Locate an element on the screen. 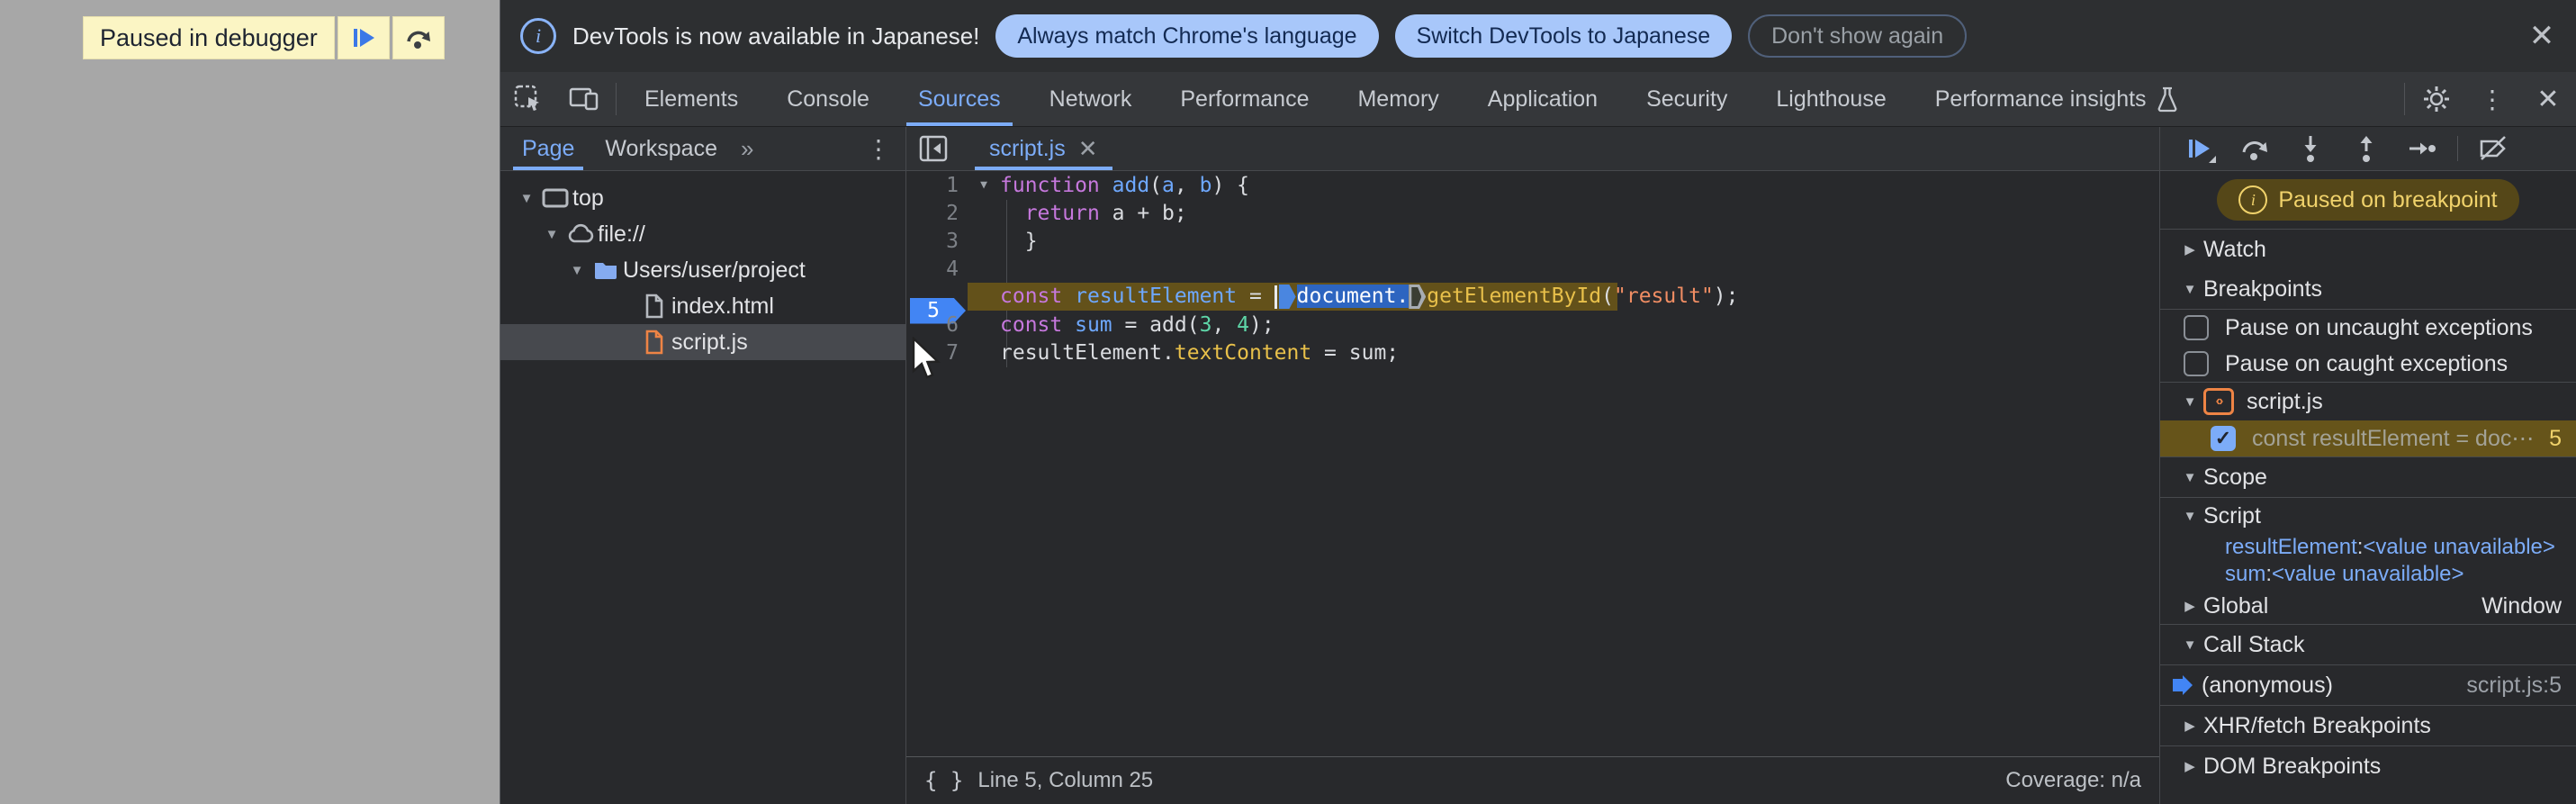 This screenshot has width=2576, height=804. step-into-icon is located at coordinates (2310, 148).